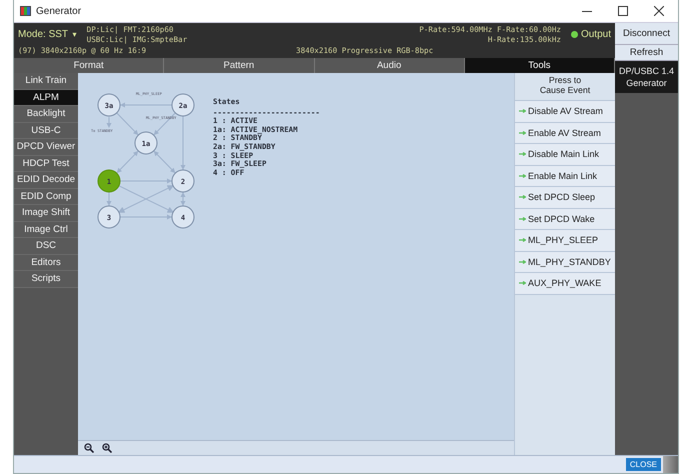 Image resolution: width=686 pixels, height=474 pixels. What do you see at coordinates (646, 53) in the screenshot?
I see `side-button: Refresh` at bounding box center [646, 53].